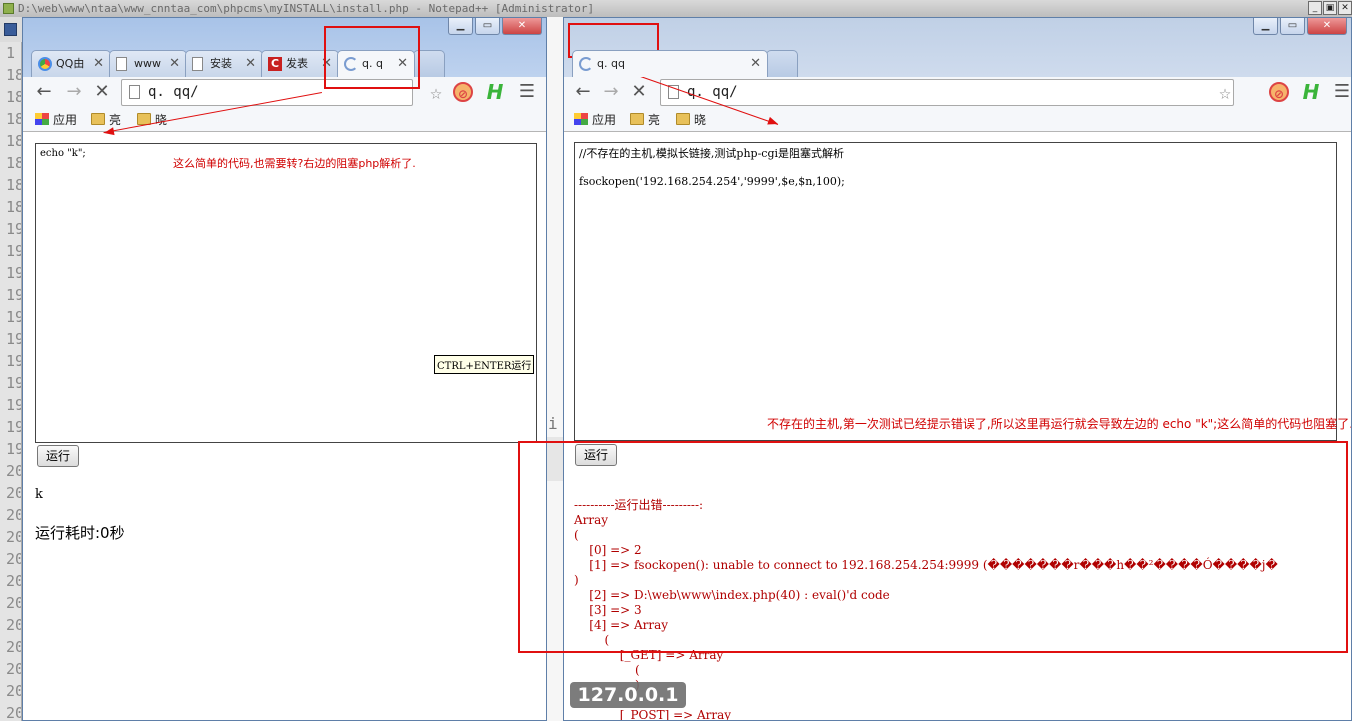  Describe the element at coordinates (372, 63) in the screenshot. I see `tab-label: q. q` at that location.